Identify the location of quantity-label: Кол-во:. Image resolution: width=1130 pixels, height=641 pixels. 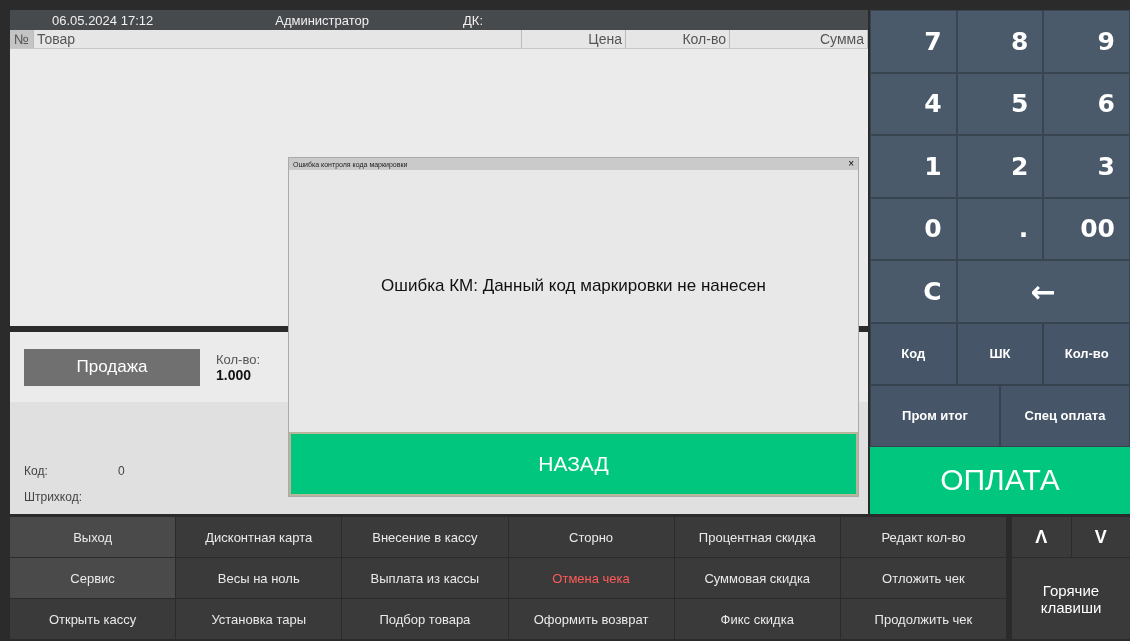
(238, 359).